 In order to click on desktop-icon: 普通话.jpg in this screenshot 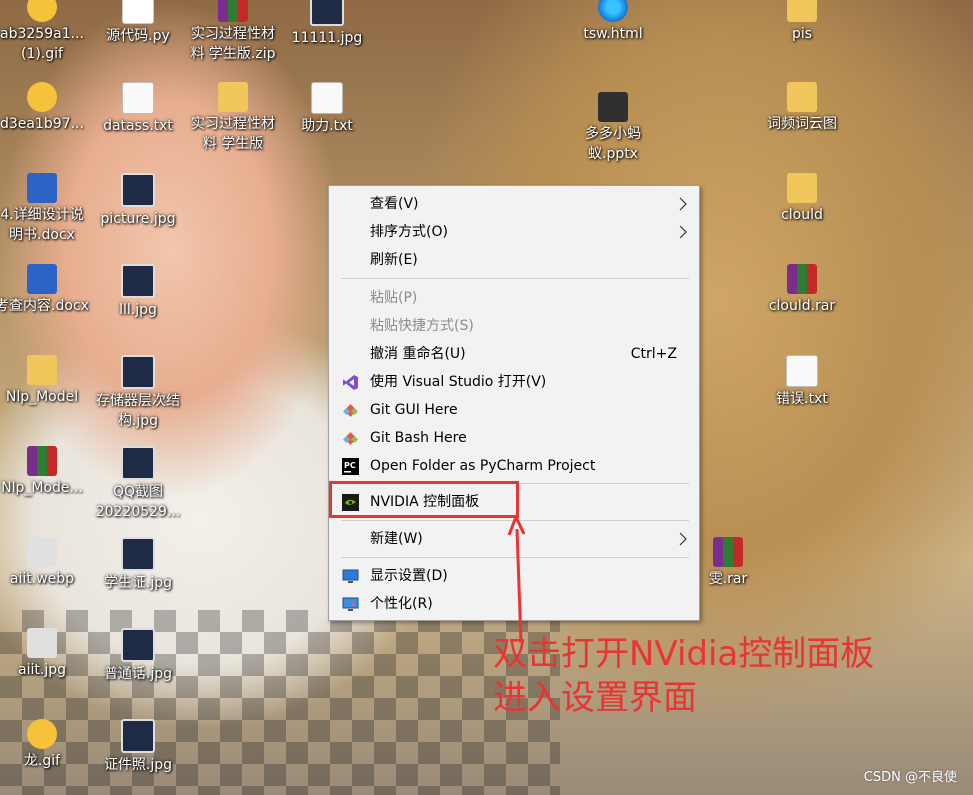, I will do `click(138, 656)`.